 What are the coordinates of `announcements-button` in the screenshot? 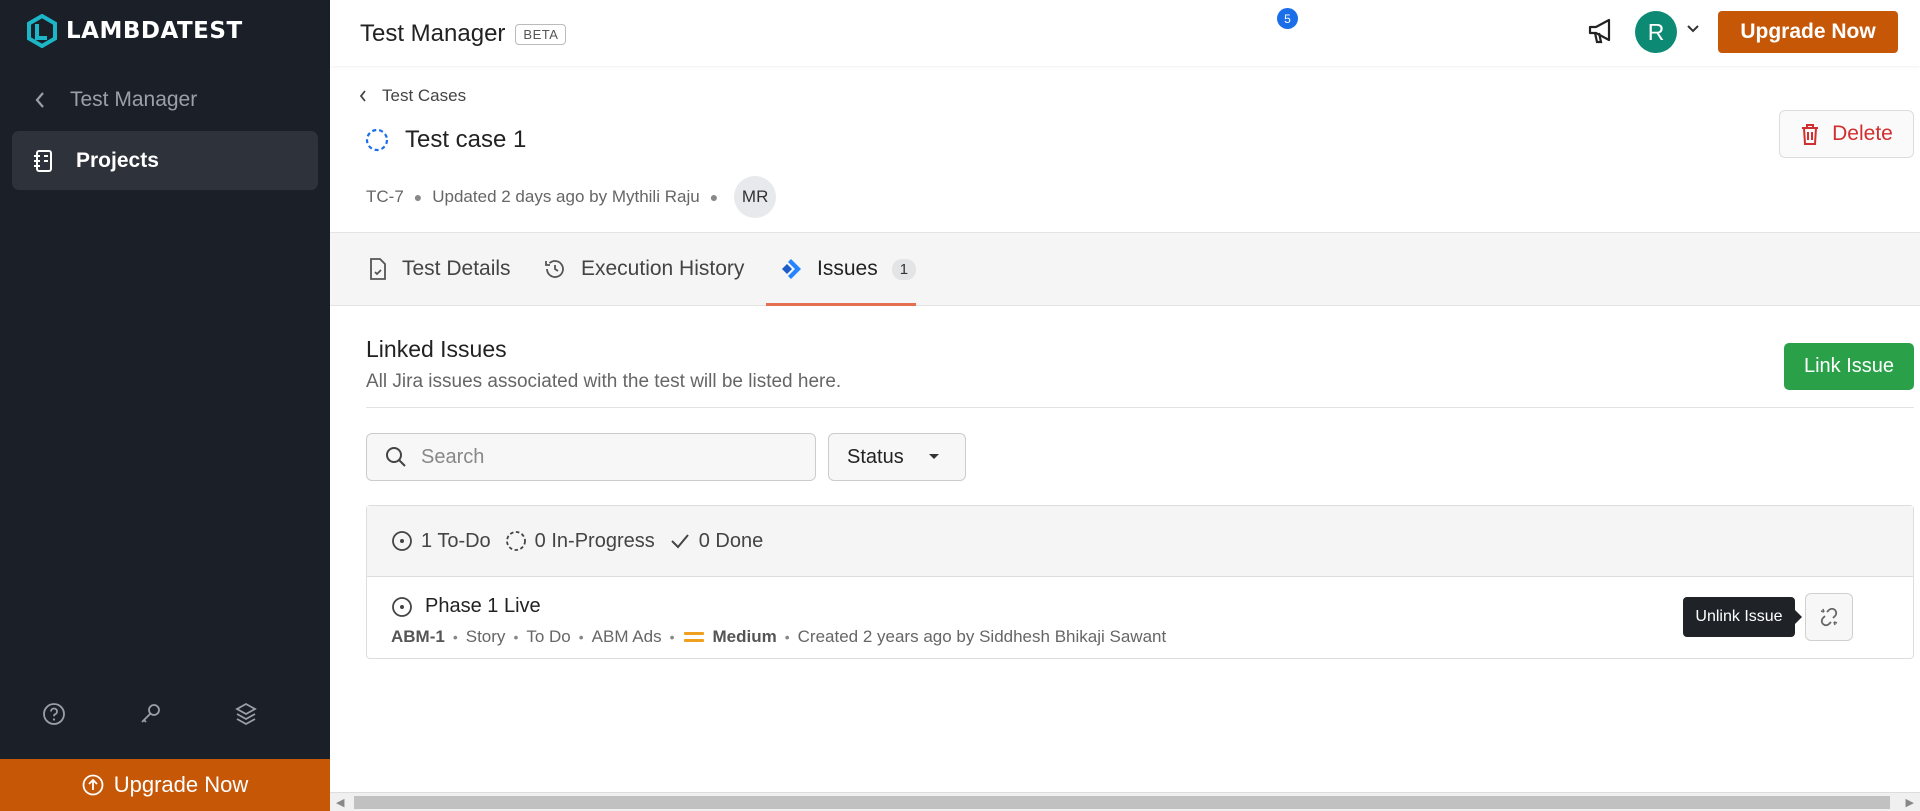 It's located at (1603, 33).